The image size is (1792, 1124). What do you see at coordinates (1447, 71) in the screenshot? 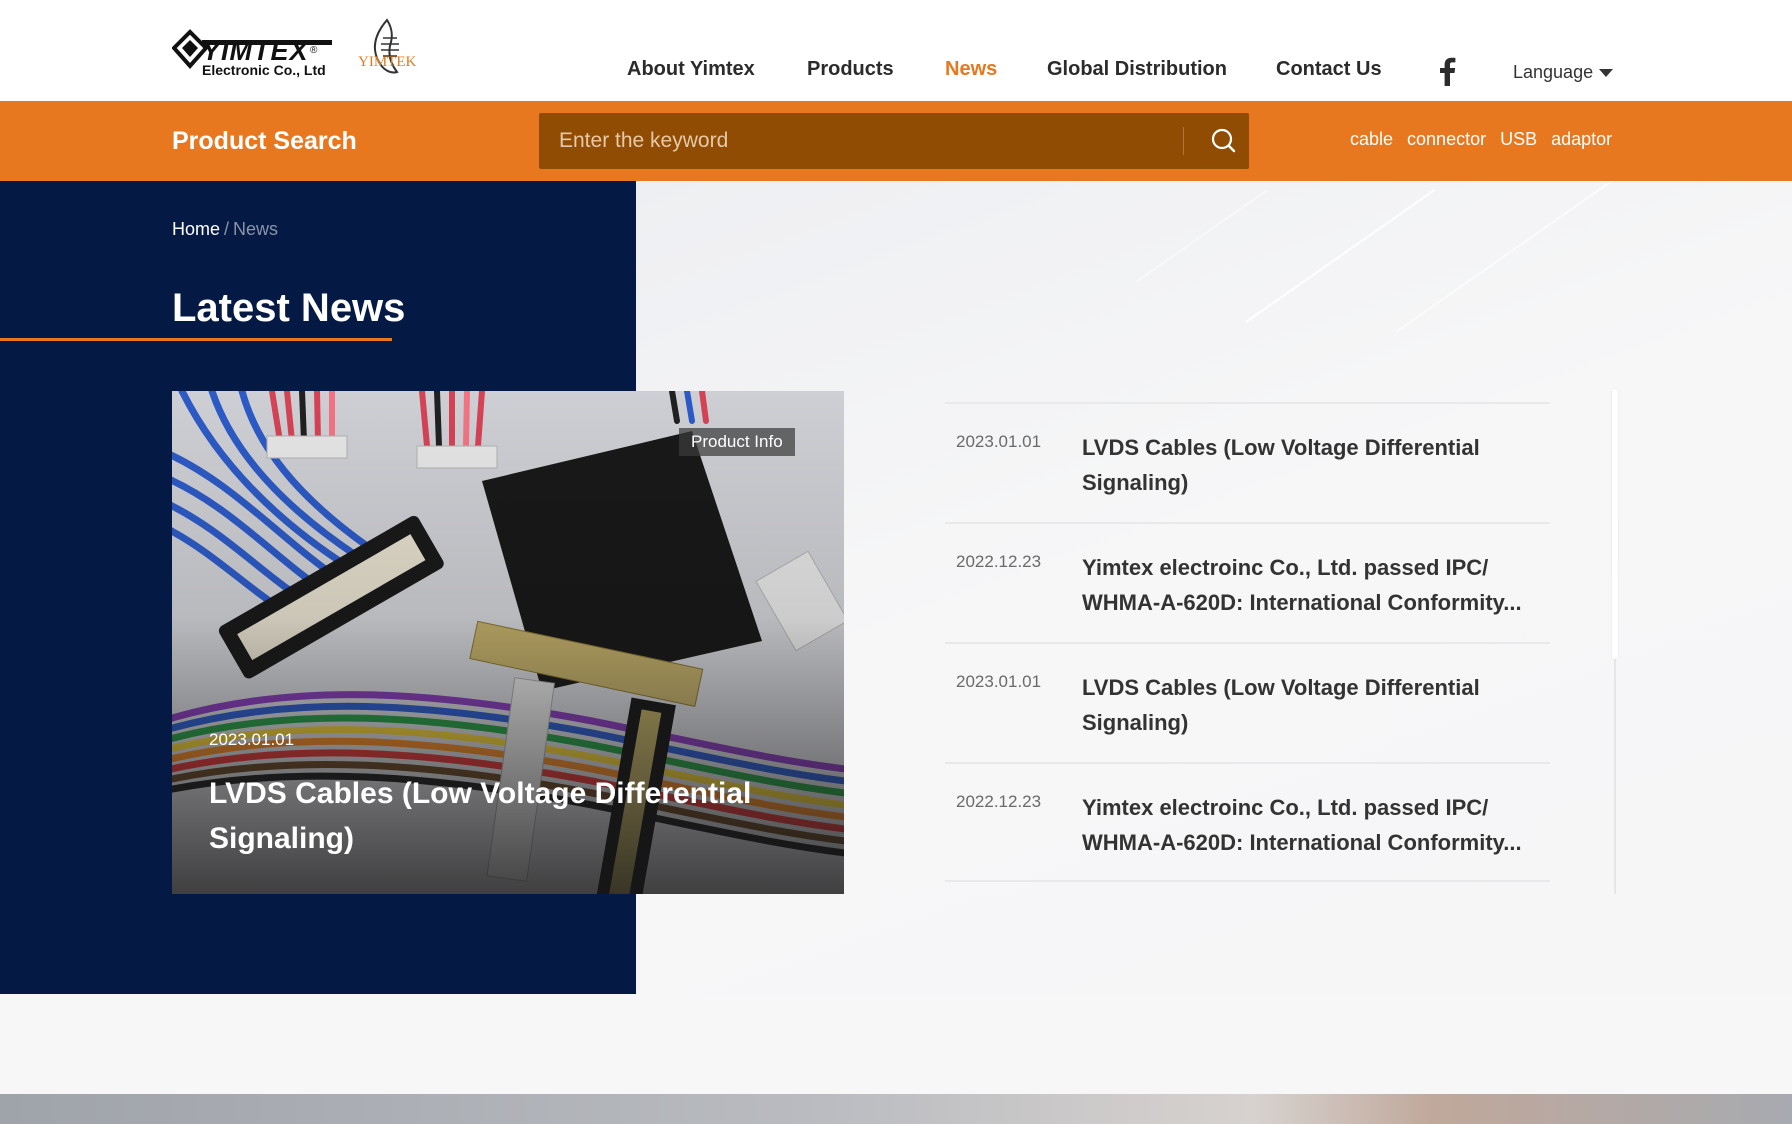
I see `facebook-icon` at bounding box center [1447, 71].